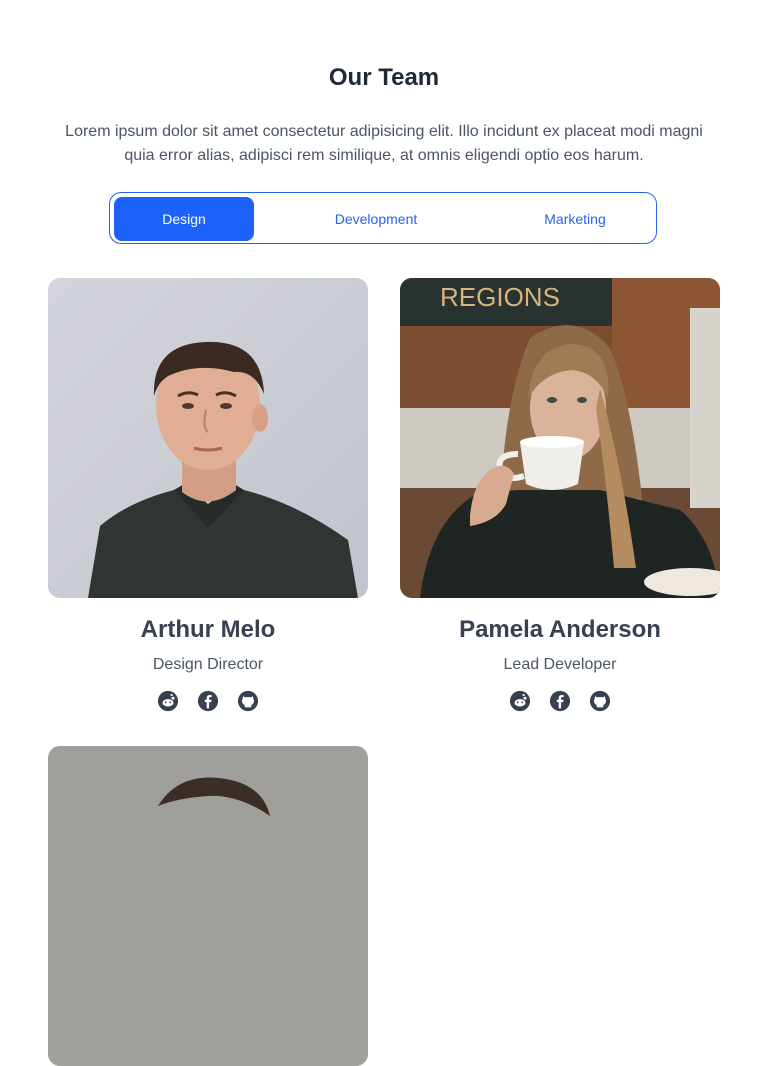 This screenshot has height=1066, width=768. What do you see at coordinates (384, 77) in the screenshot?
I see `section-title: Our Team` at bounding box center [384, 77].